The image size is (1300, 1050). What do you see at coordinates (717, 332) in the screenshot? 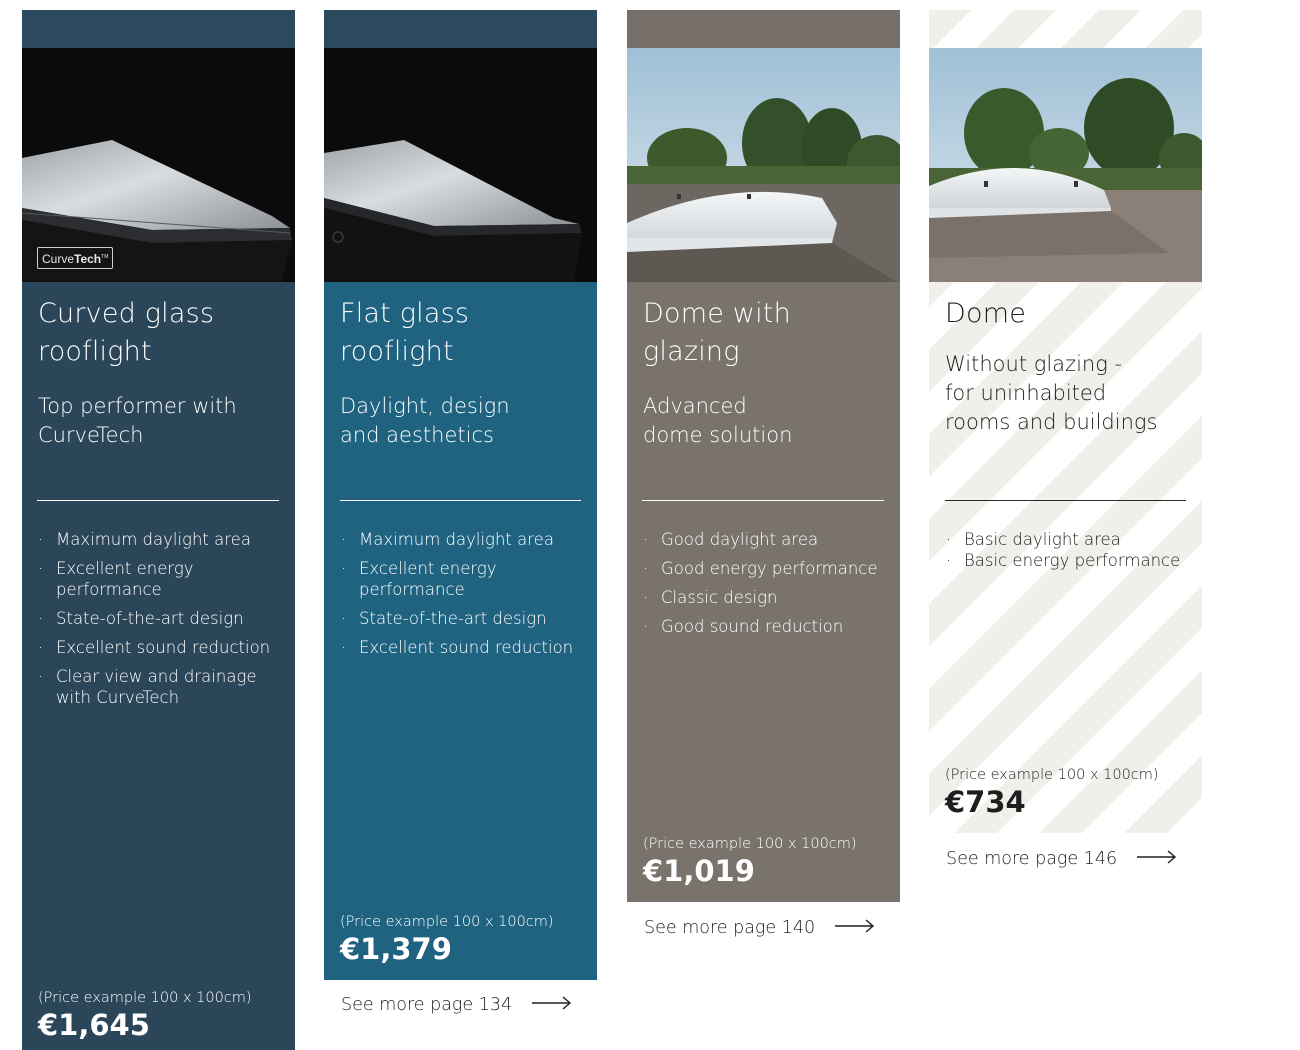
I see `product-title: Dome with glazing` at bounding box center [717, 332].